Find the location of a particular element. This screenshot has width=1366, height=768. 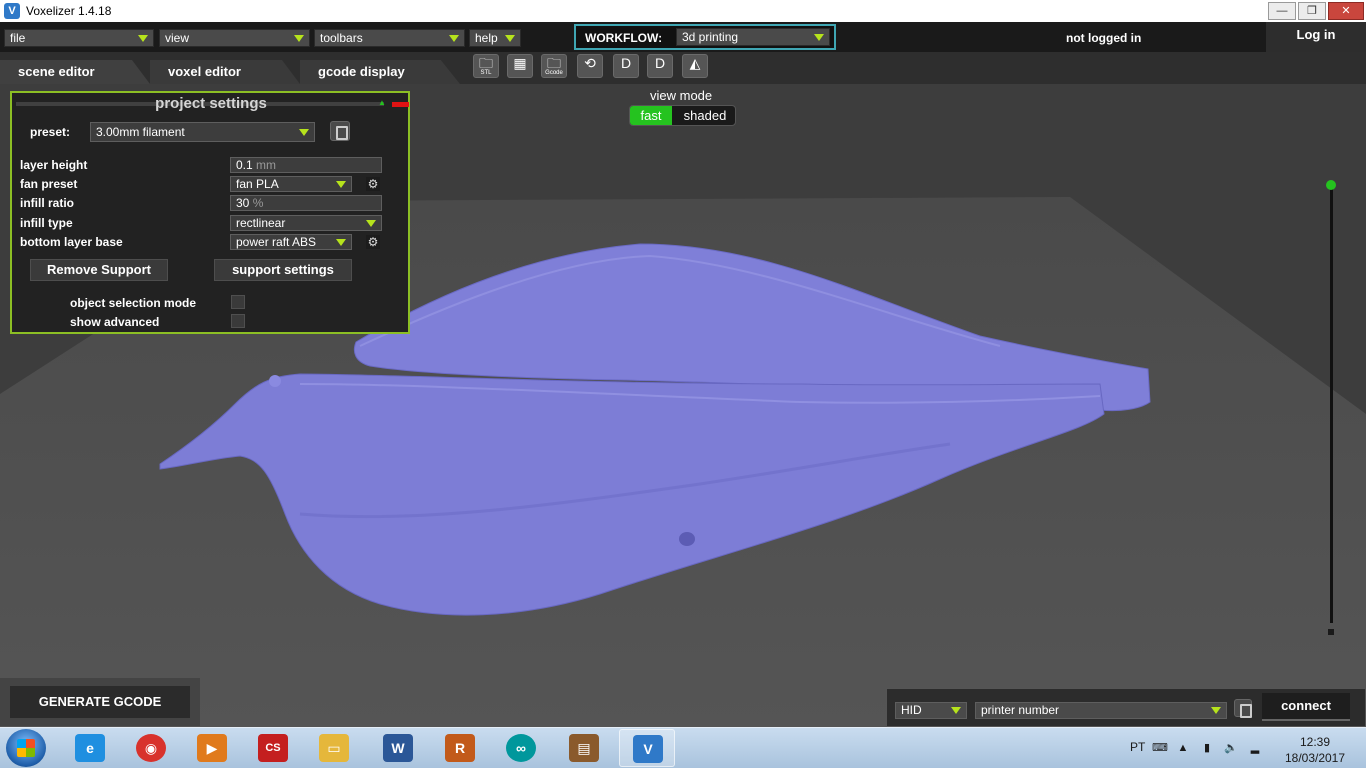

open-gcode-icon: 🗀 Gcode is located at coordinates (554, 66).